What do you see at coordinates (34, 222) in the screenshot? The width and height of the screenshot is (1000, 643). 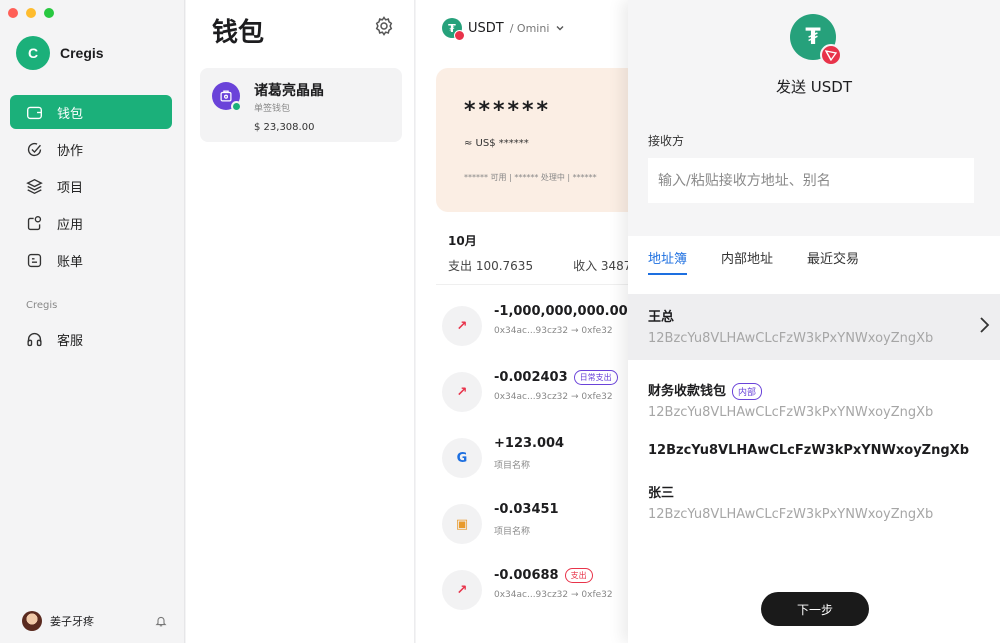 I see `apps-icon` at bounding box center [34, 222].